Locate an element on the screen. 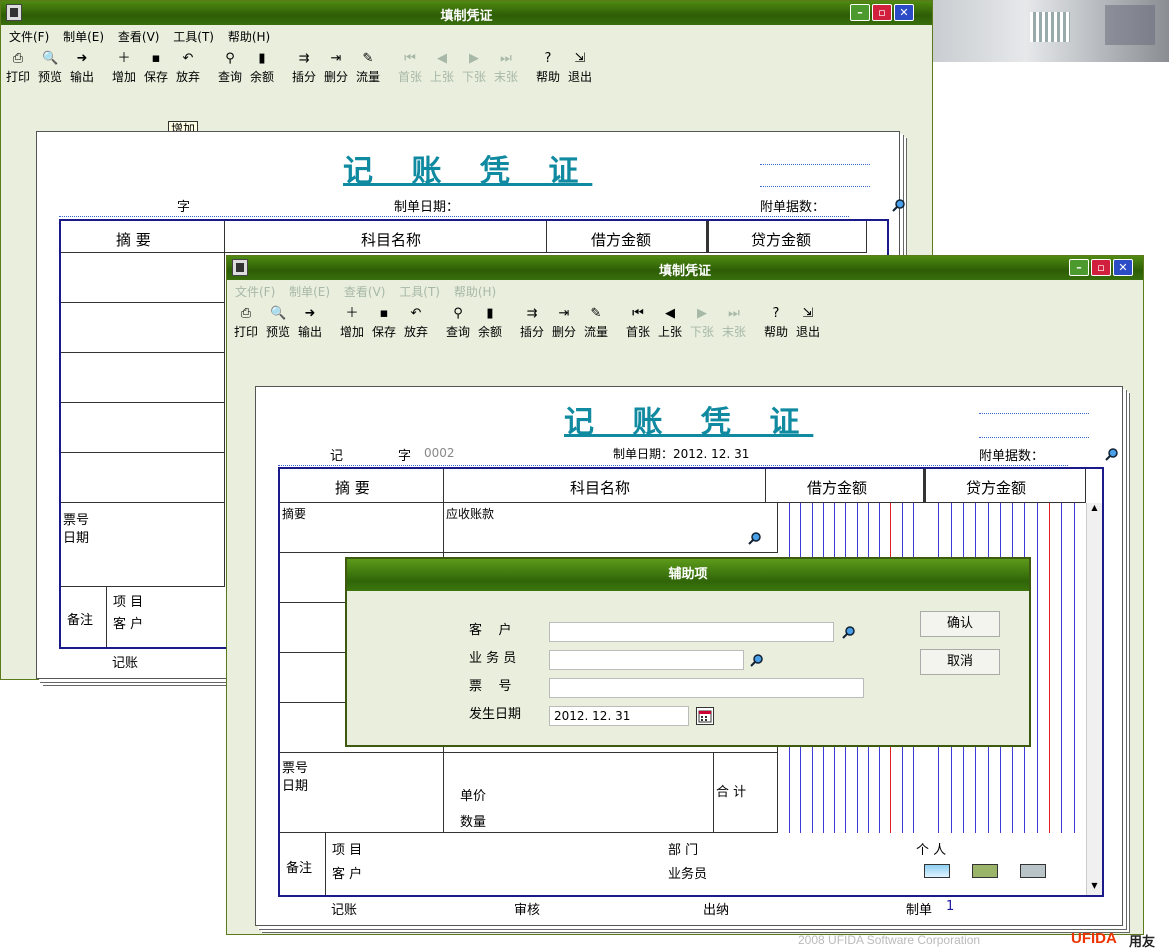  balance-icon: ▮ is located at coordinates (490, 313).